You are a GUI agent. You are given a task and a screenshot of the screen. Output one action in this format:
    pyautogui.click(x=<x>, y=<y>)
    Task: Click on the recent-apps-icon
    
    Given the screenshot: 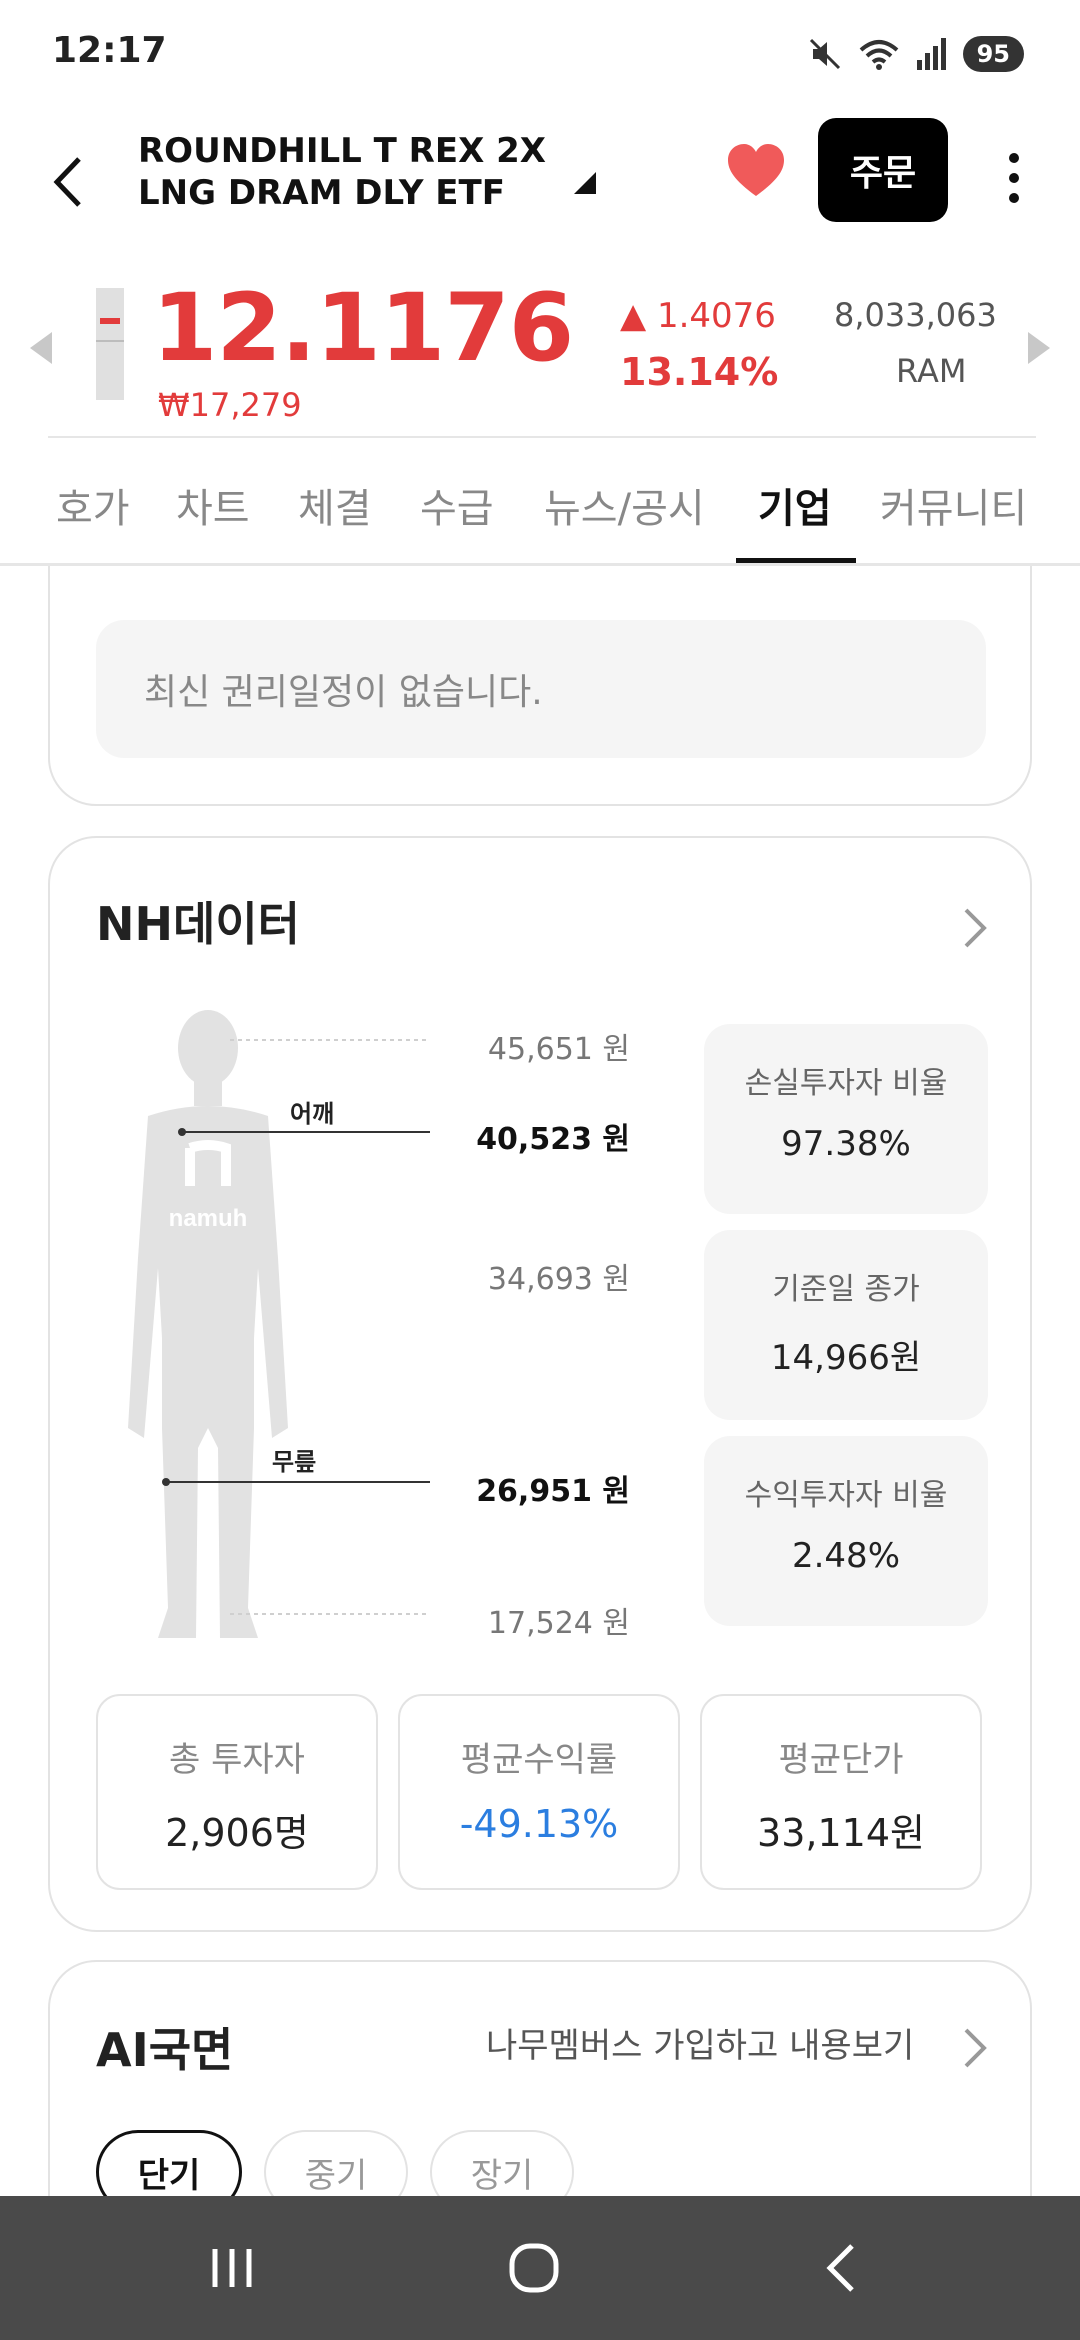 What is the action you would take?
    pyautogui.click(x=232, y=2268)
    